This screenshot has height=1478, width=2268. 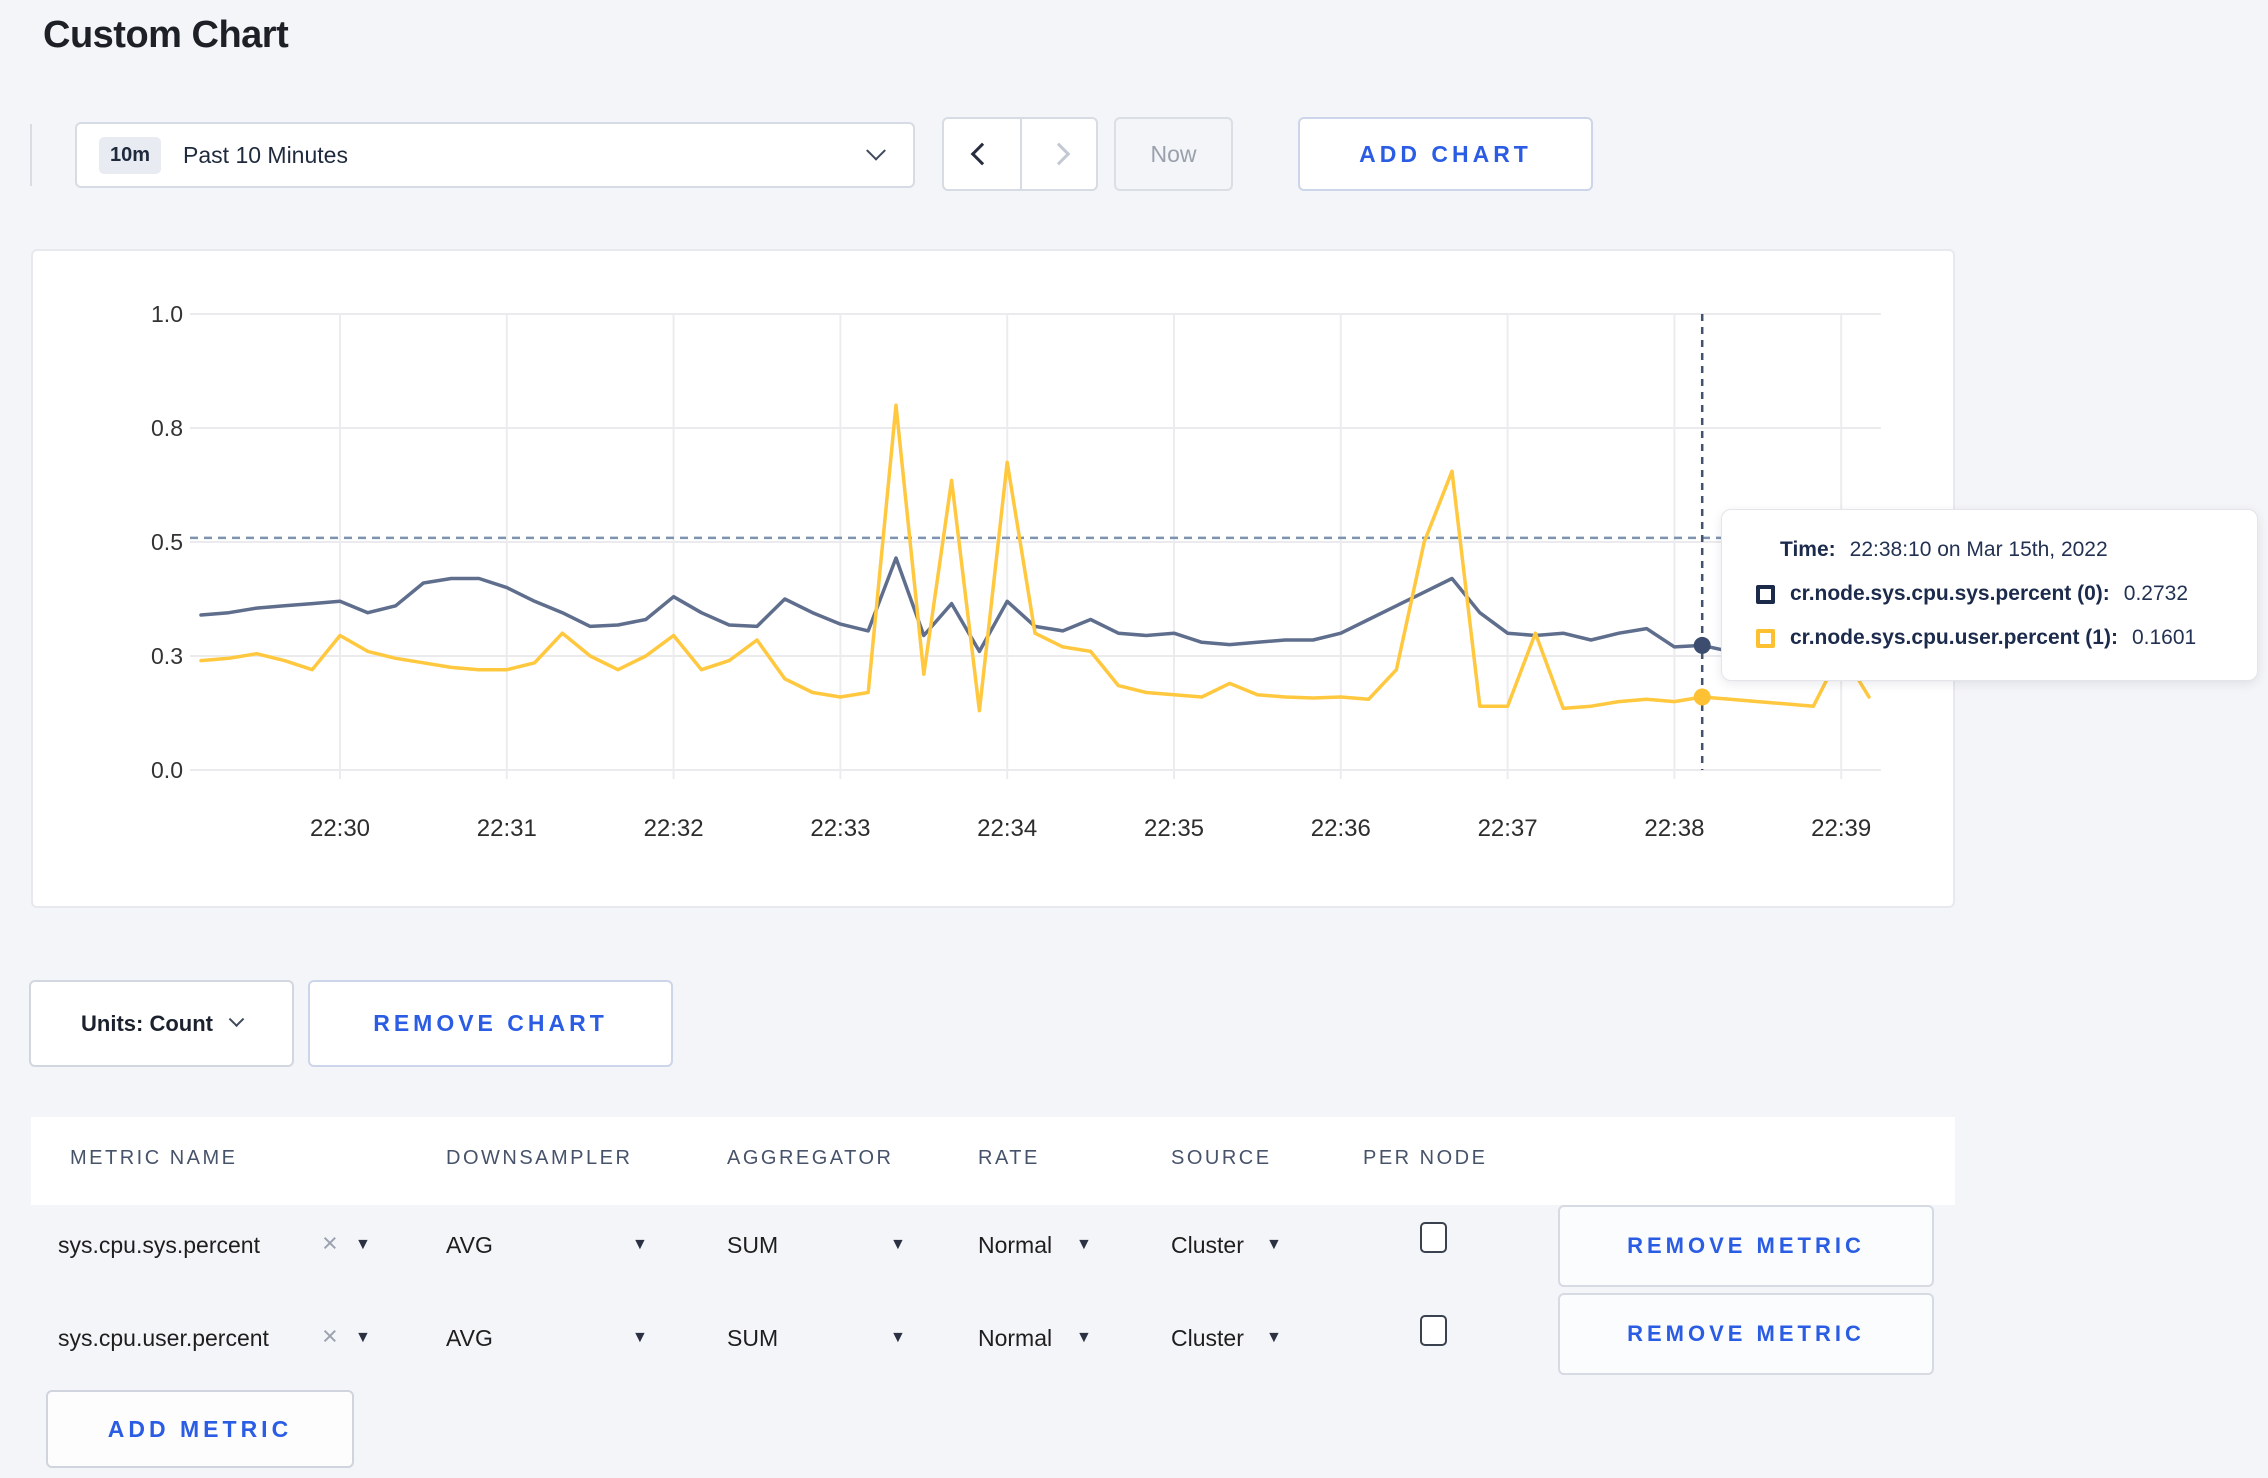 I want to click on toolbar-divider, so click(x=31, y=155).